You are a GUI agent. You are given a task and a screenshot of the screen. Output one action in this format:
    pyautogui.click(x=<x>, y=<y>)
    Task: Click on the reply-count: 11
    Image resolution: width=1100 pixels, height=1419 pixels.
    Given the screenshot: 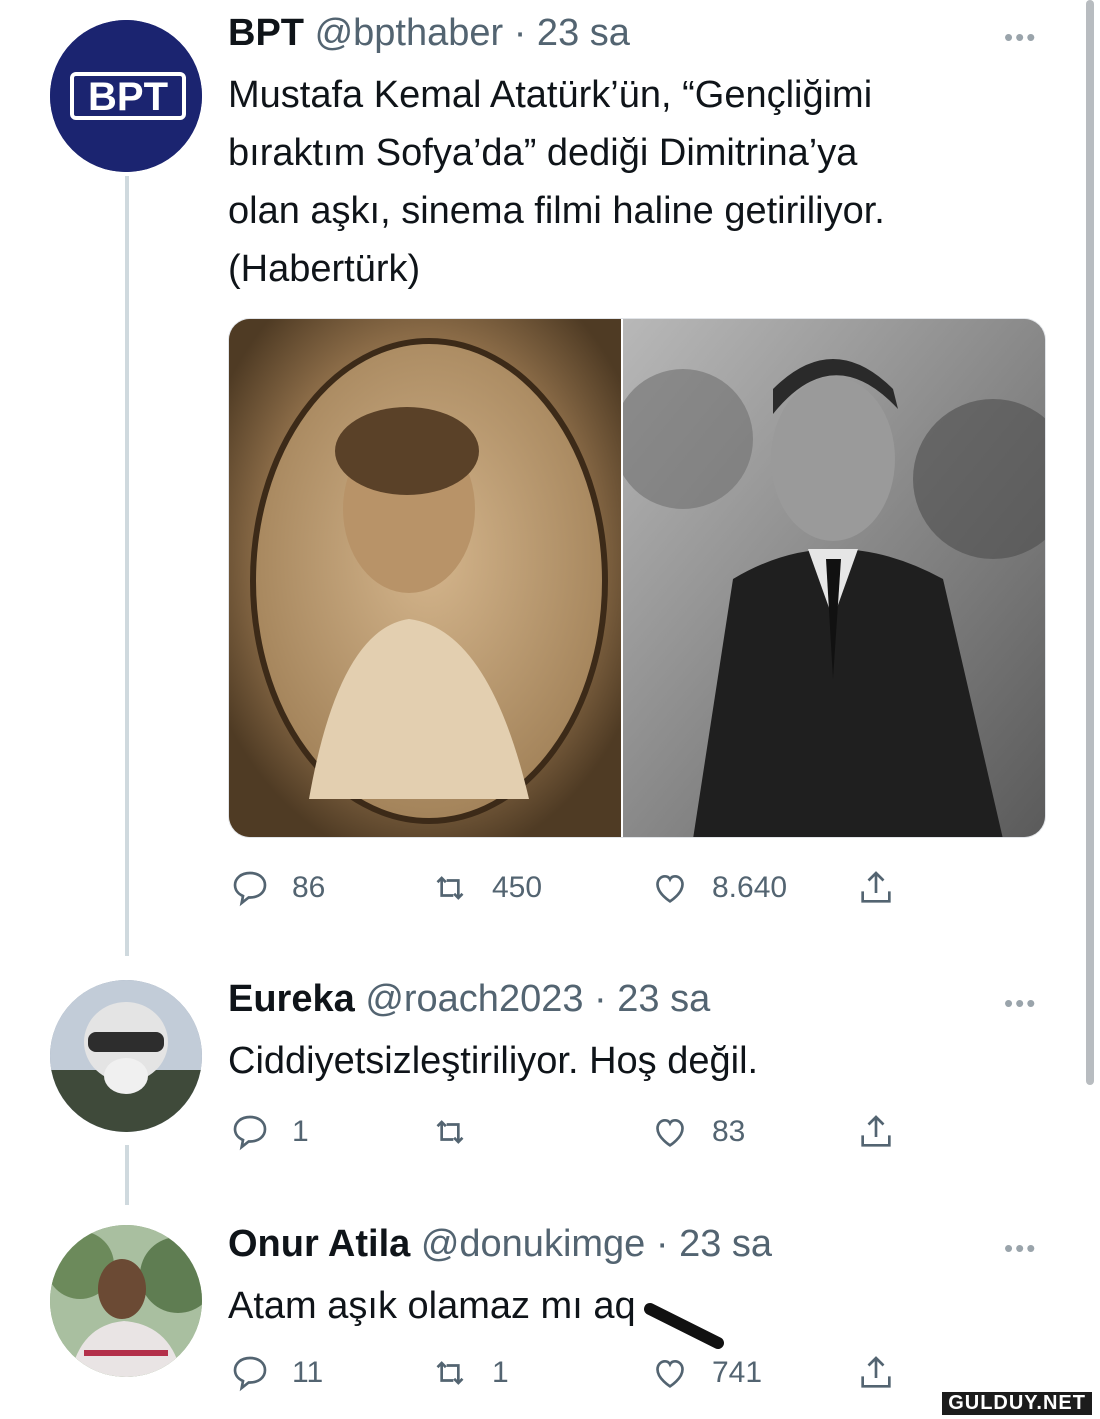 What is the action you would take?
    pyautogui.click(x=308, y=1372)
    